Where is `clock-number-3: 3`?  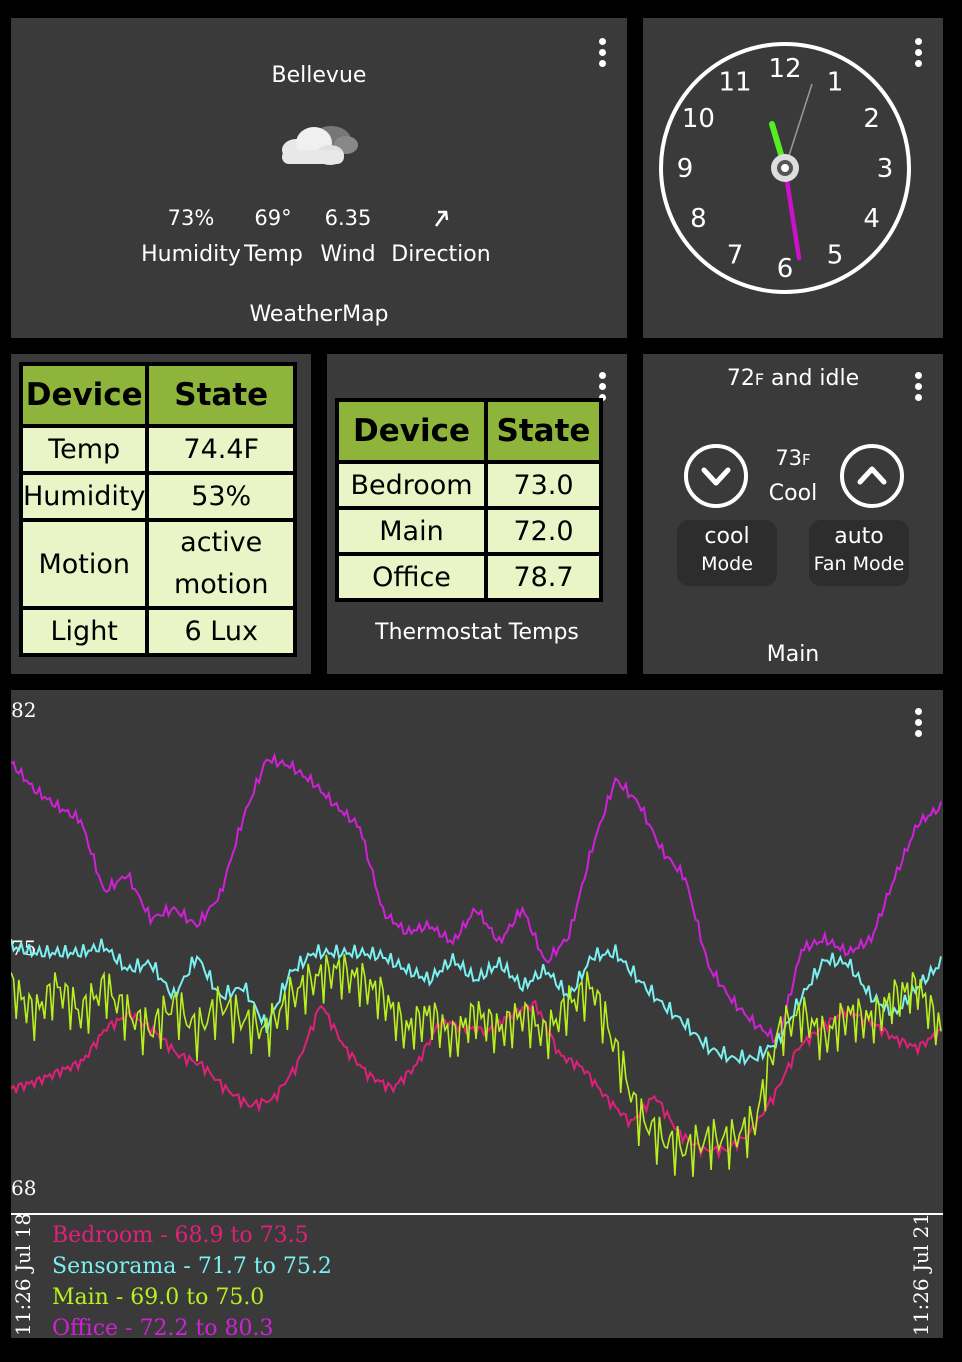 clock-number-3: 3 is located at coordinates (885, 169).